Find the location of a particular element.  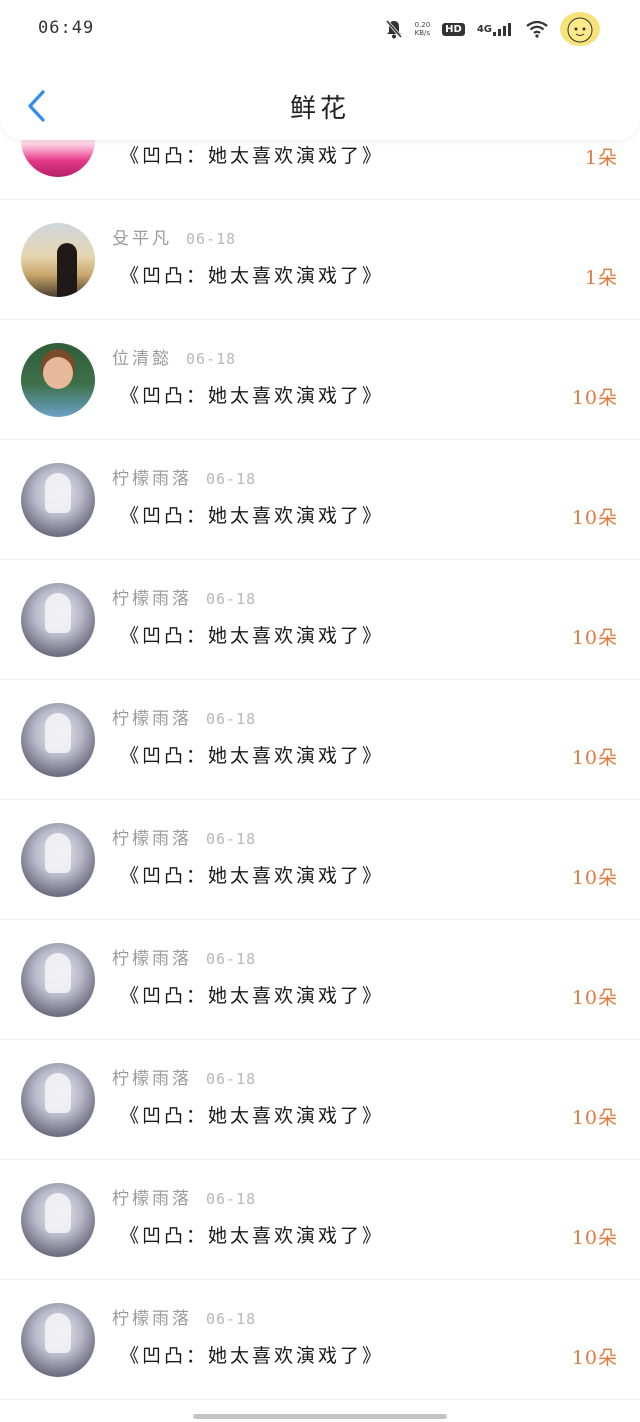

net-speed-unit: KB/s is located at coordinates (422, 33).